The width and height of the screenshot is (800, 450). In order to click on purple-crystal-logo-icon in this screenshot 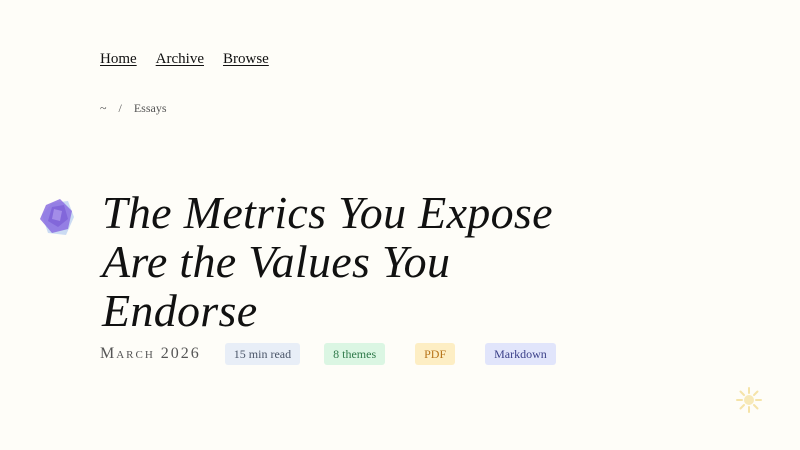, I will do `click(57, 217)`.